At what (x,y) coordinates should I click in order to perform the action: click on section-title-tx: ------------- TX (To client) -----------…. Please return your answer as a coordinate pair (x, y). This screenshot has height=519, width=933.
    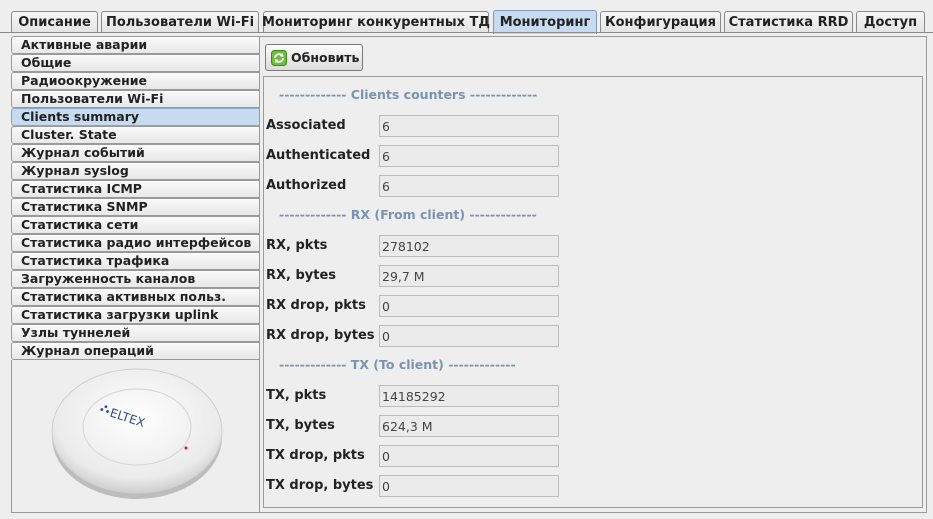
    Looking at the image, I should click on (397, 364).